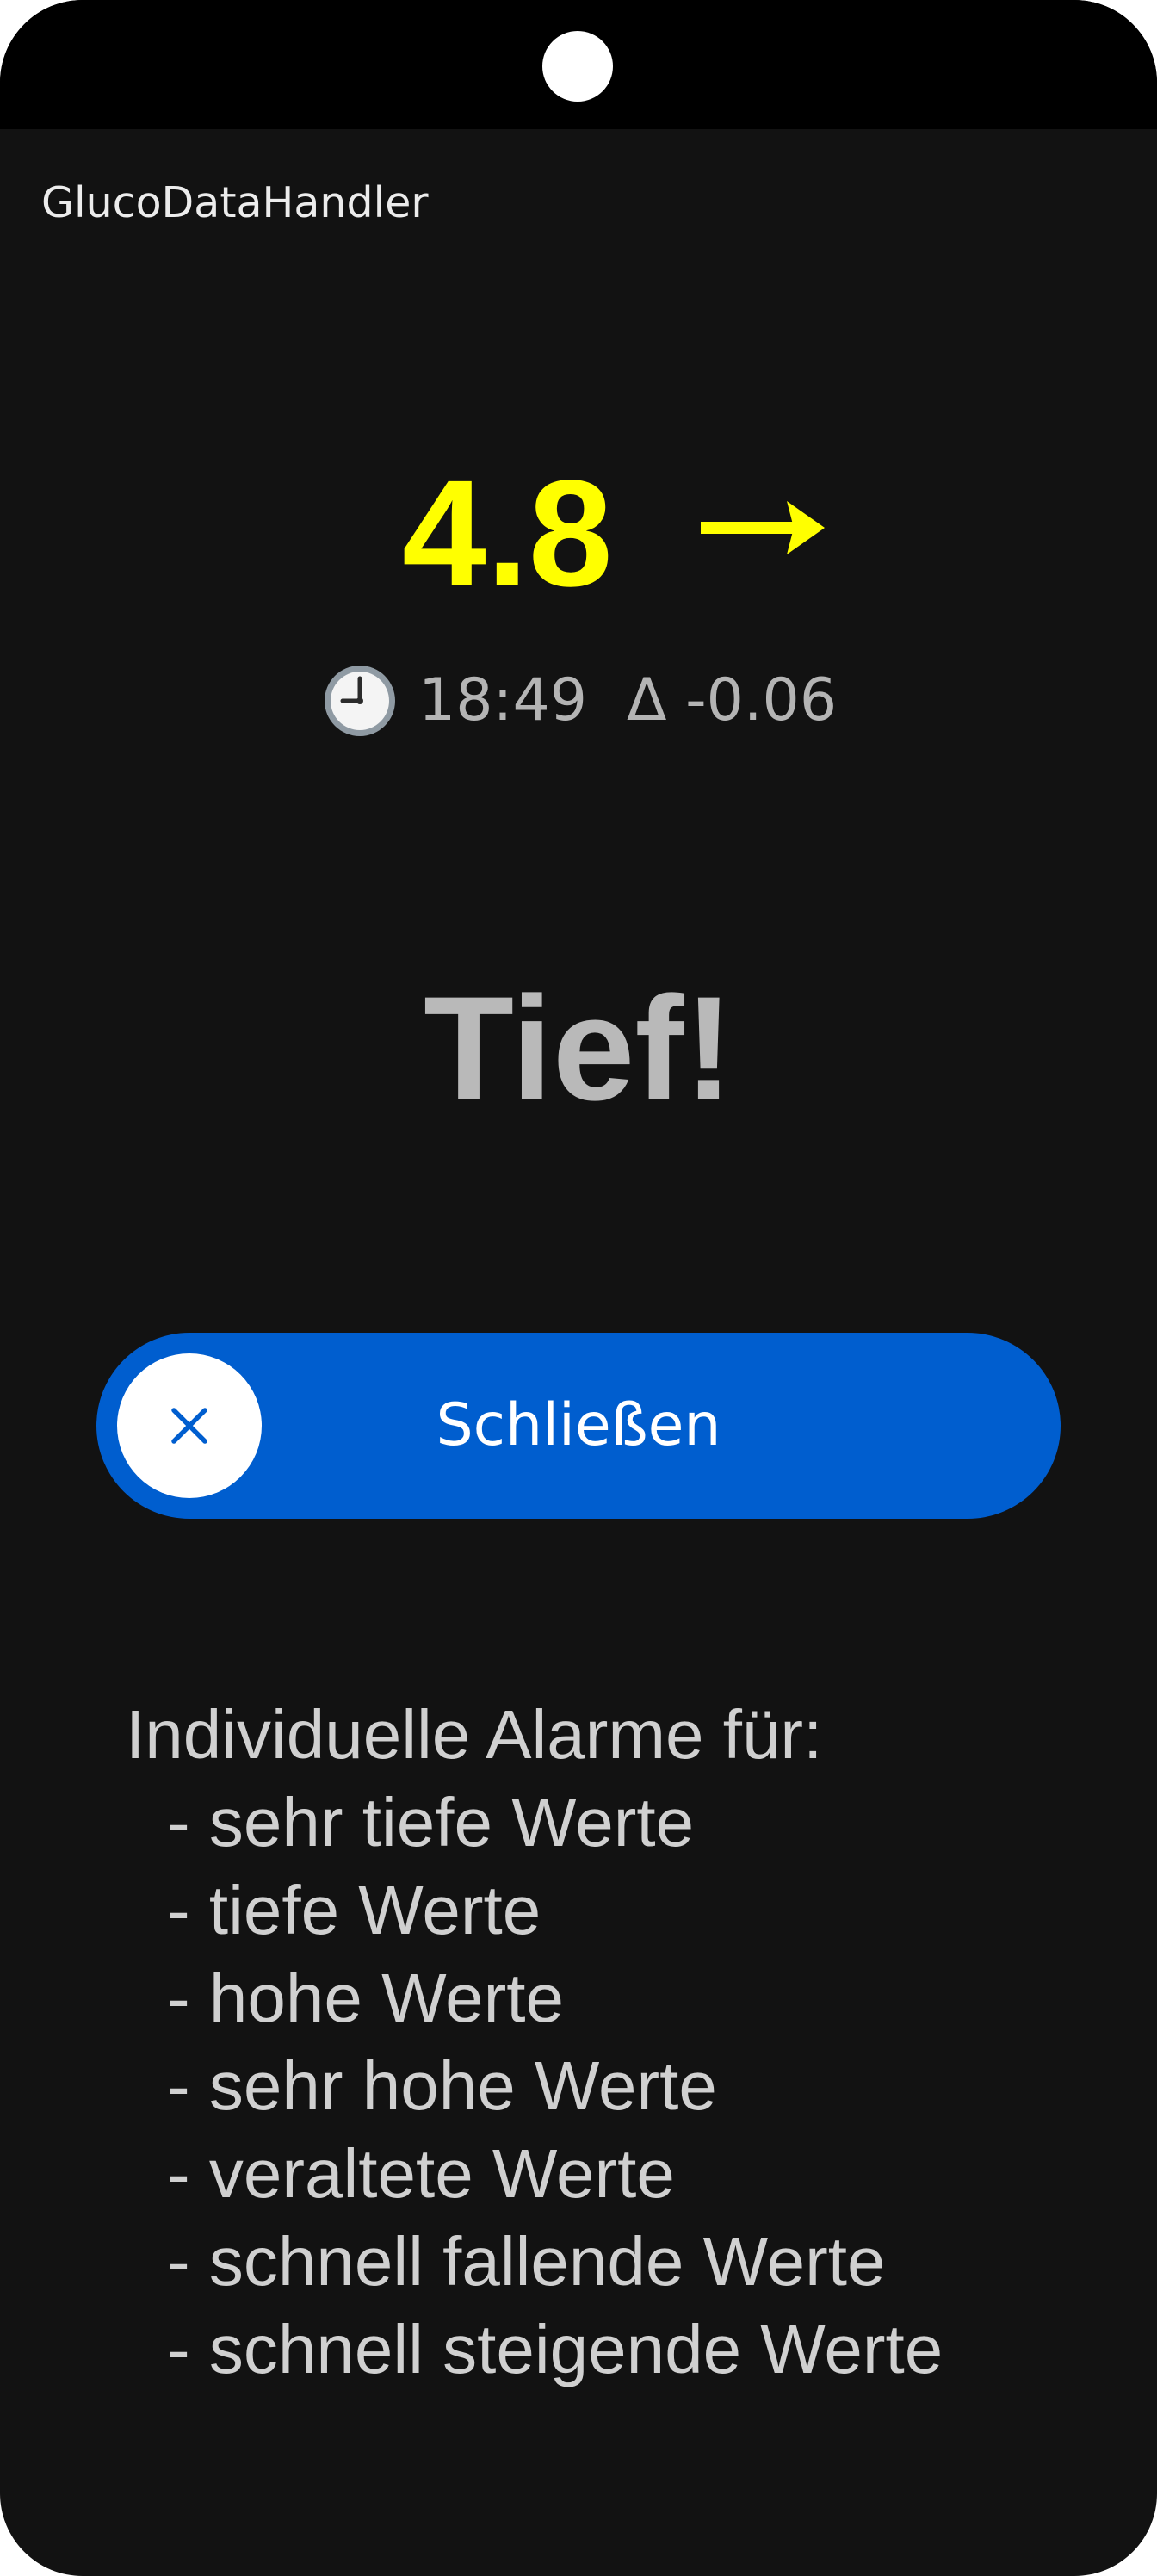  I want to click on alarm-title: Tief!, so click(579, 1049).